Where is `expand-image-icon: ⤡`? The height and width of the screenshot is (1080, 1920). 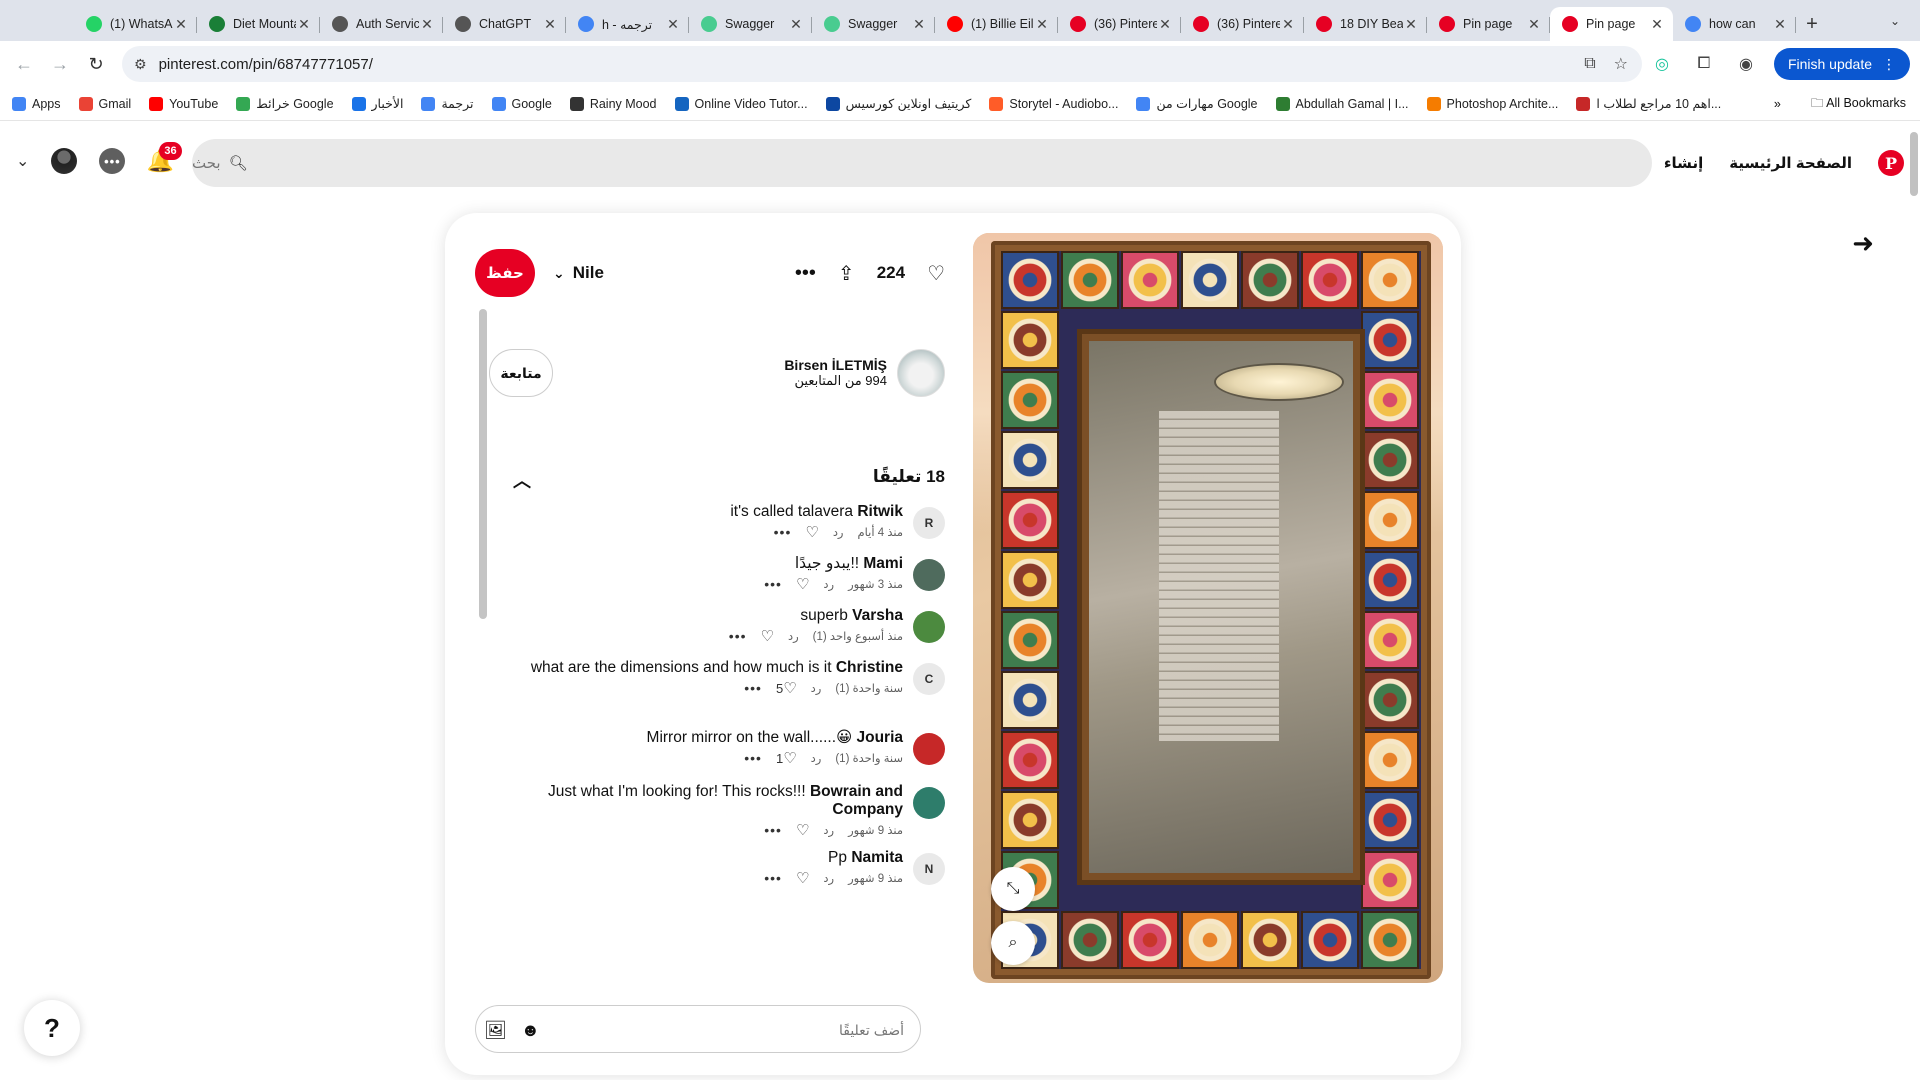 expand-image-icon: ⤡ is located at coordinates (1013, 889).